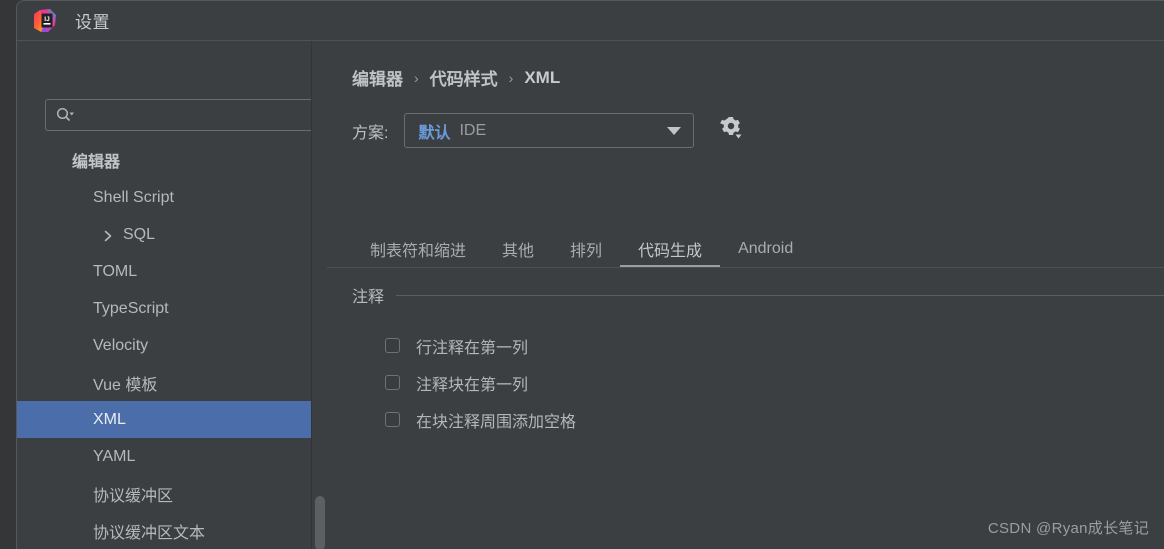  Describe the element at coordinates (674, 130) in the screenshot. I see `chevron-down-icon` at that location.